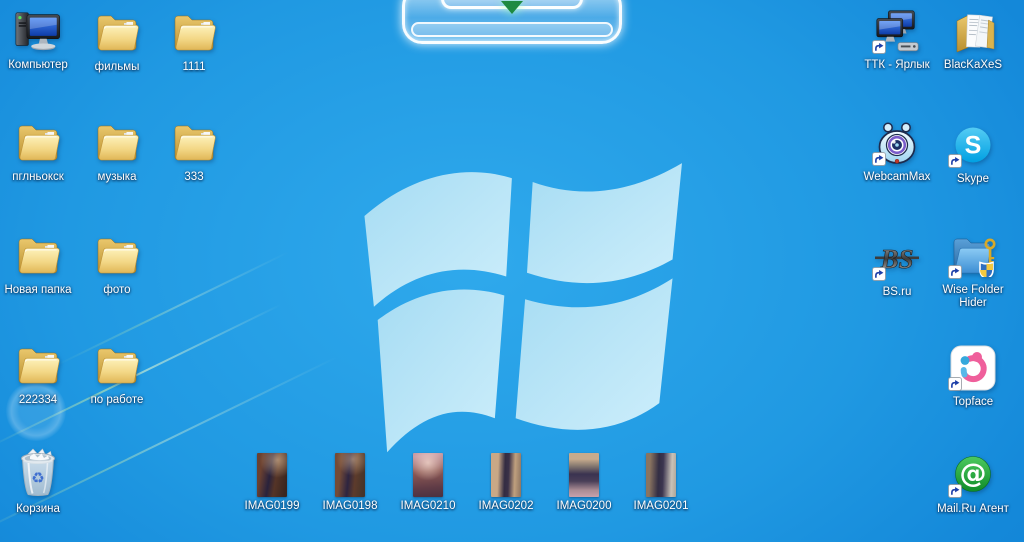  I want to click on desktop-icon-computer: Компьютер, so click(38, 40).